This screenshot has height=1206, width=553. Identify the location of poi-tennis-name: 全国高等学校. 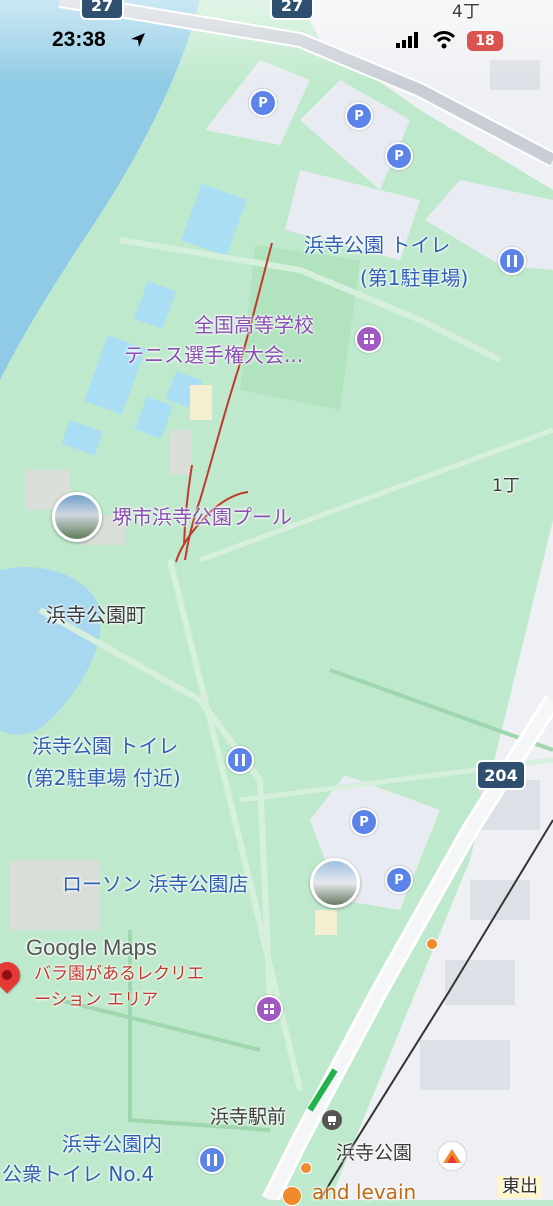
(254, 325).